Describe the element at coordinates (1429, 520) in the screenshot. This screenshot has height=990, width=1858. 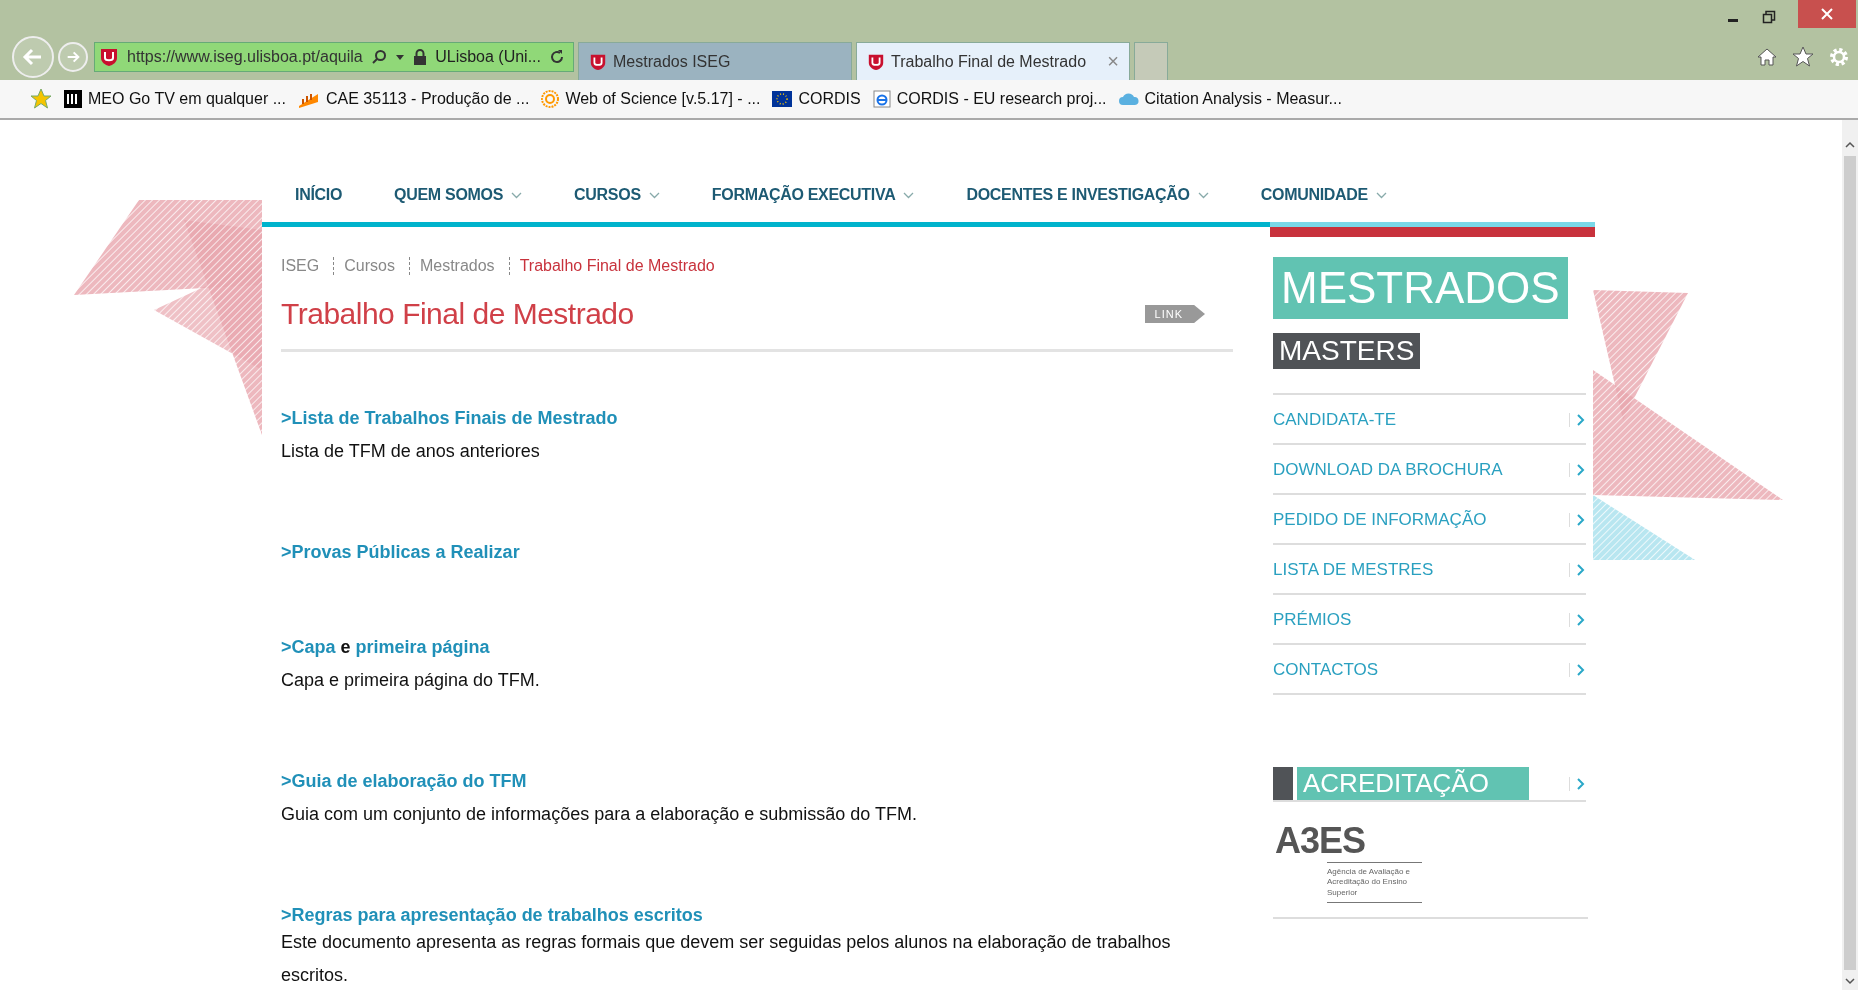
I see `sidebar-menu-item: PEDIDO DE INFORMAÇÃO` at that location.